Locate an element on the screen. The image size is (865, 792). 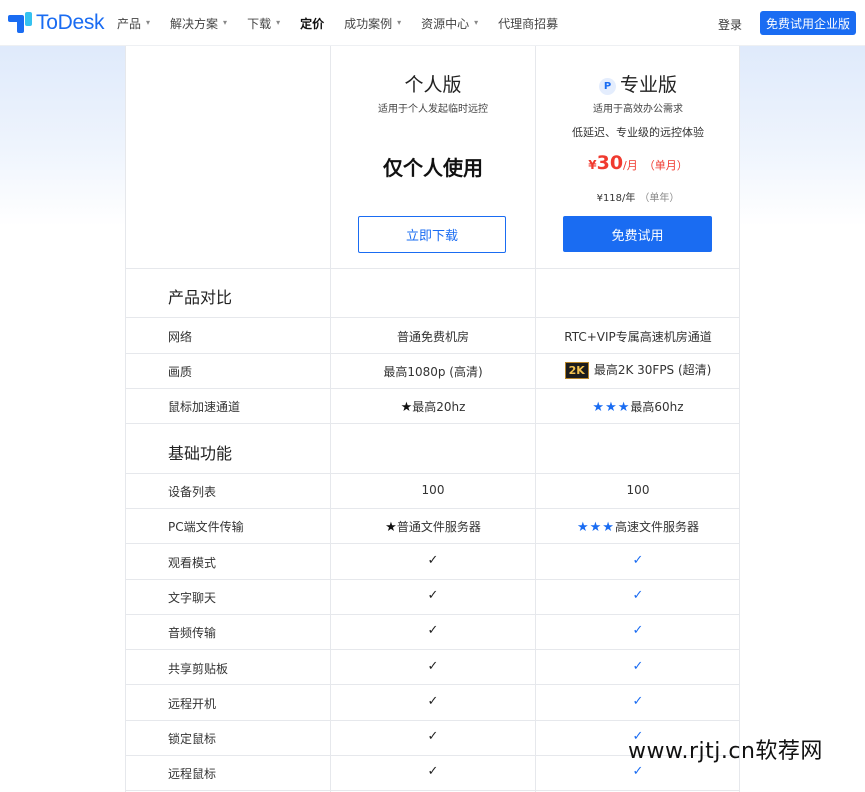
row-label-audio: 音频传输 is located at coordinates (192, 633).